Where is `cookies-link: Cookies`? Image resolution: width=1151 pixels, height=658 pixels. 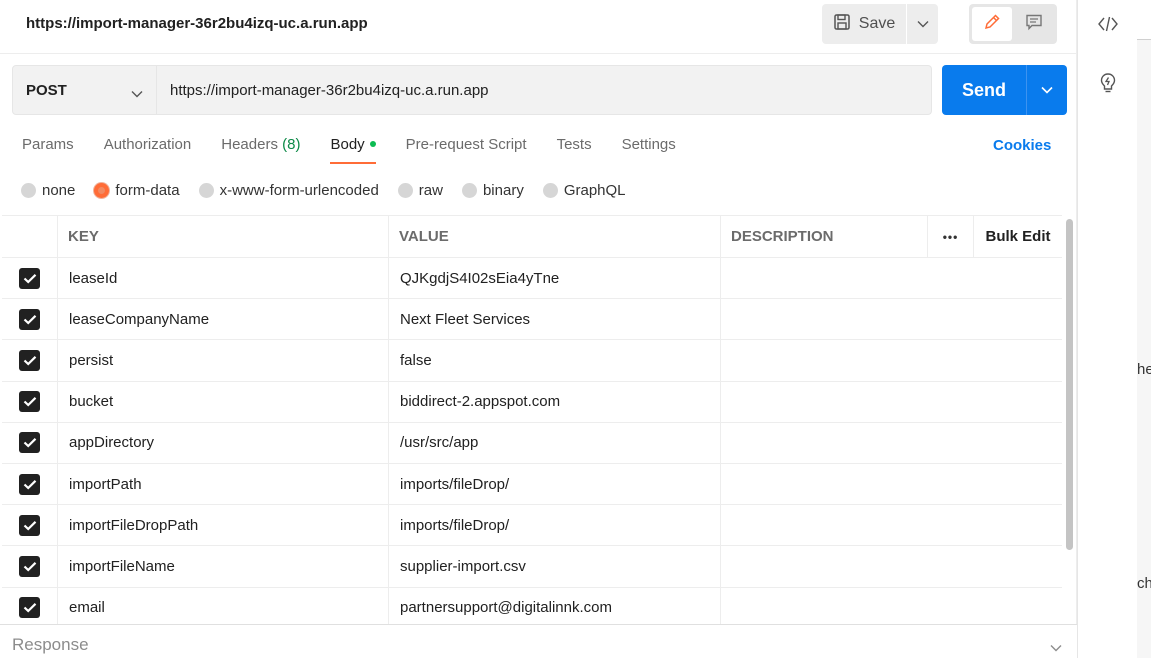 cookies-link: Cookies is located at coordinates (1022, 145).